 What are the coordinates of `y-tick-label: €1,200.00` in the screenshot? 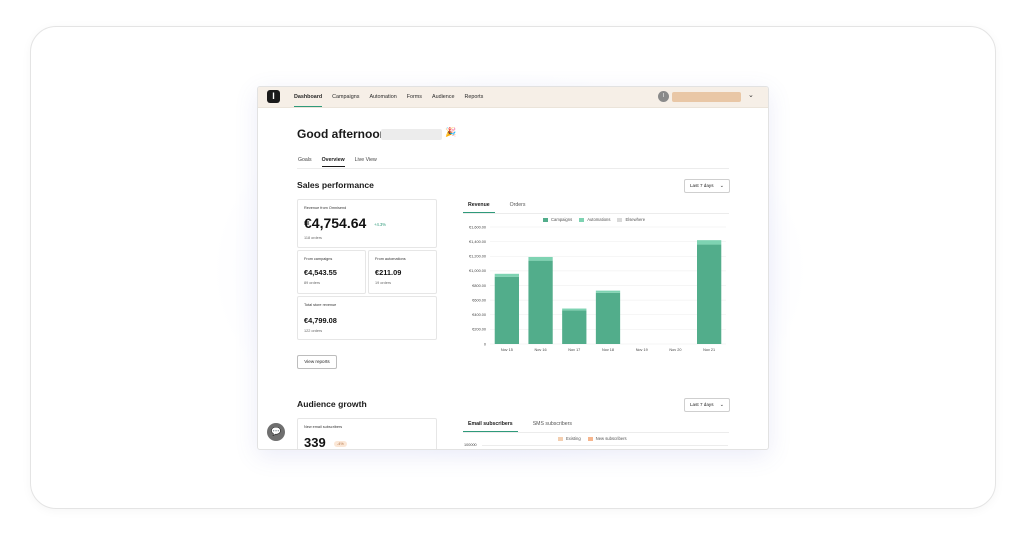 It's located at (477, 257).